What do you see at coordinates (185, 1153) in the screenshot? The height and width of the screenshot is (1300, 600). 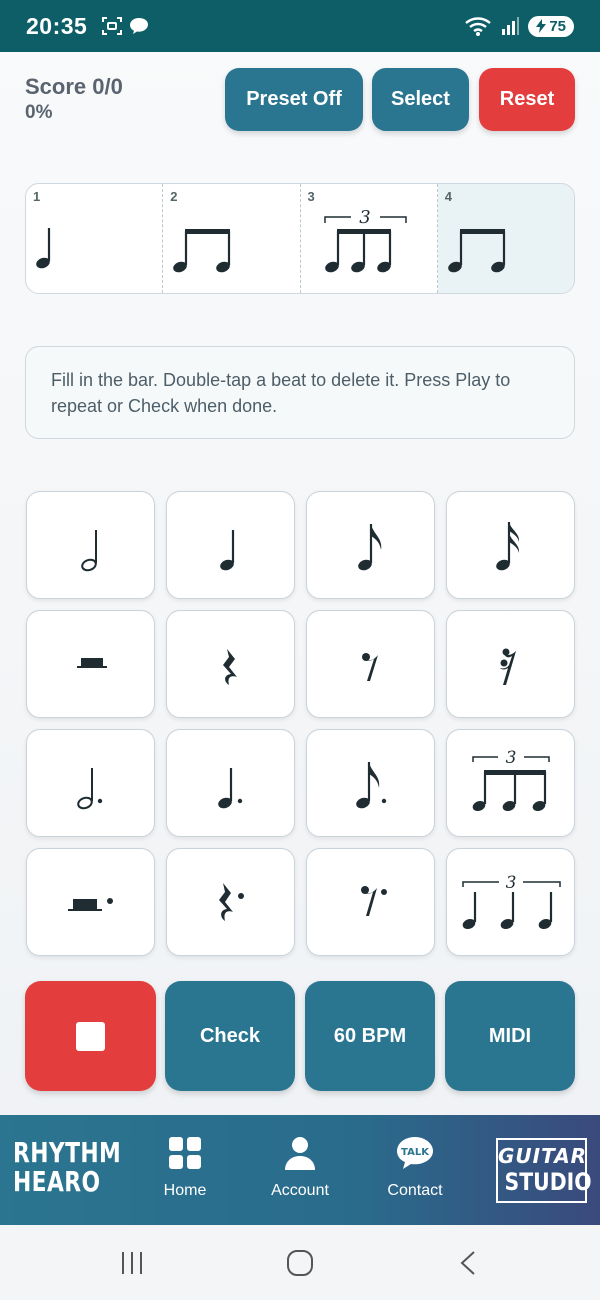 I see `grid-icon` at bounding box center [185, 1153].